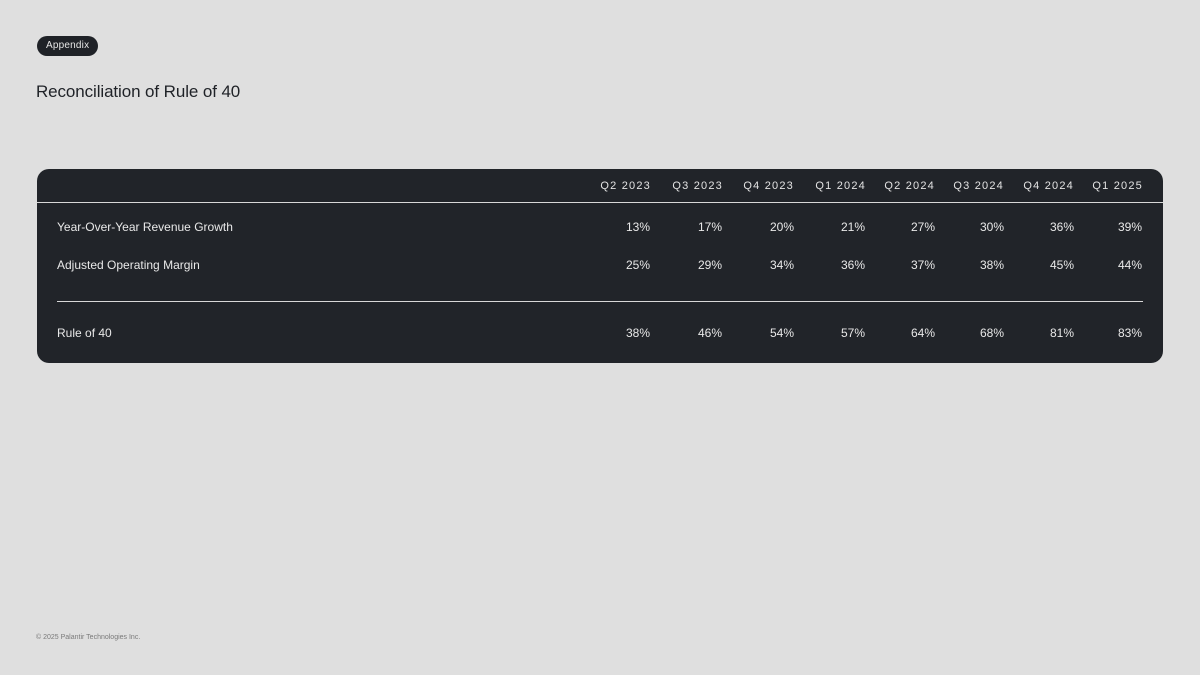 Image resolution: width=1200 pixels, height=675 pixels. Describe the element at coordinates (922, 333) in the screenshot. I see `table-cell: 64%` at that location.